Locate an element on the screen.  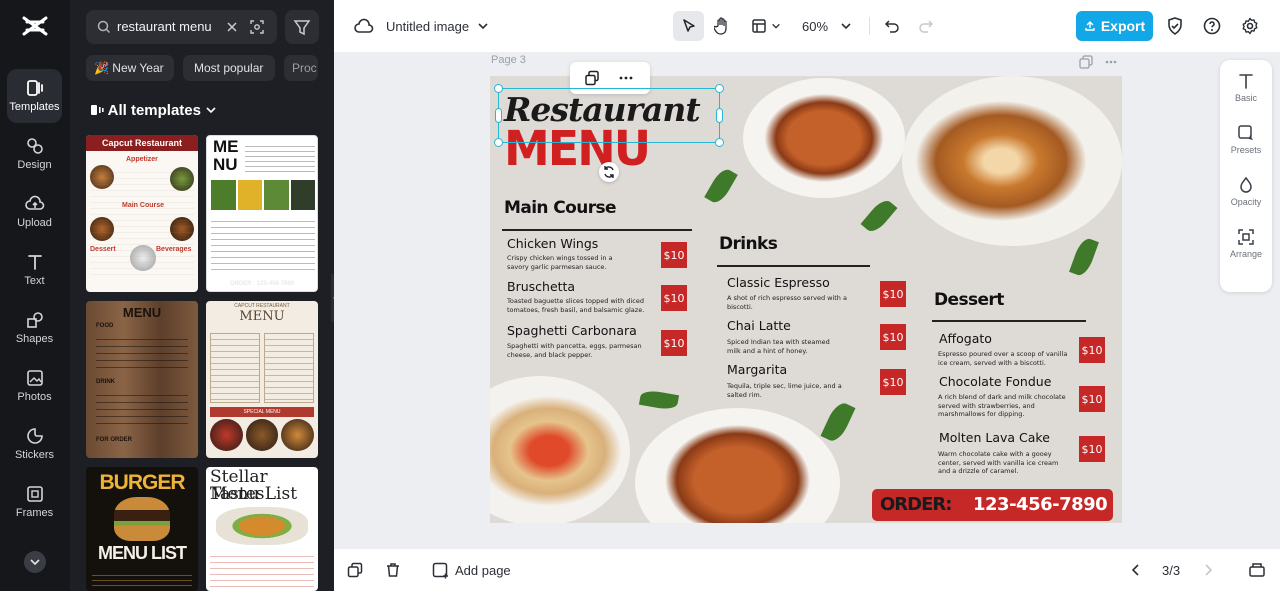
template-thumb-burger-menu: BURGER MENU LIST is located at coordinates (142, 529).